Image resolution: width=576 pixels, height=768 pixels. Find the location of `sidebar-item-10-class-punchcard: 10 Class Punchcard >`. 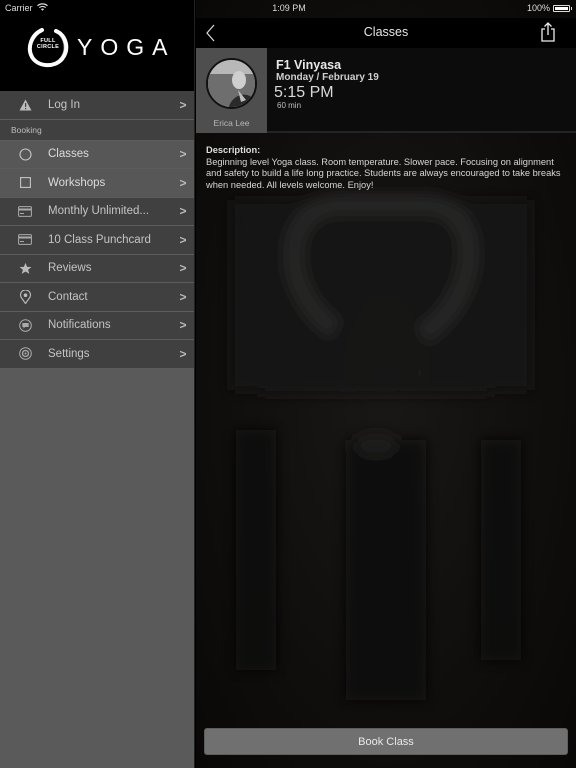

sidebar-item-10-class-punchcard: 10 Class Punchcard > is located at coordinates (97, 240).